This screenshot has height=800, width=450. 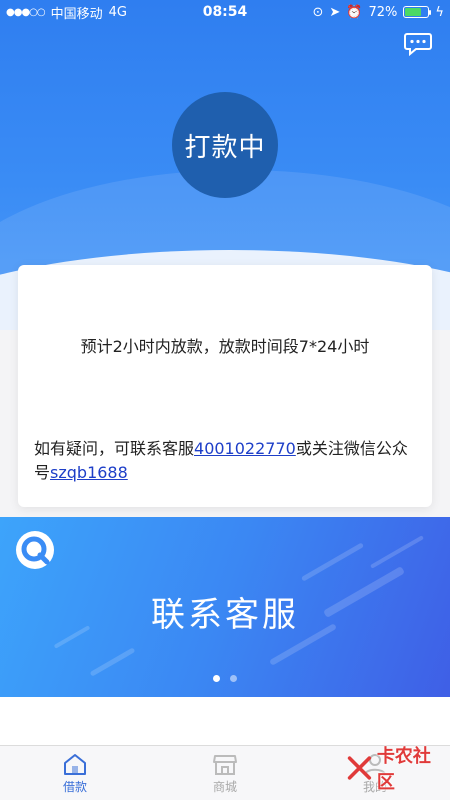 What do you see at coordinates (383, 12) in the screenshot?
I see `battery-percent: 72%` at bounding box center [383, 12].